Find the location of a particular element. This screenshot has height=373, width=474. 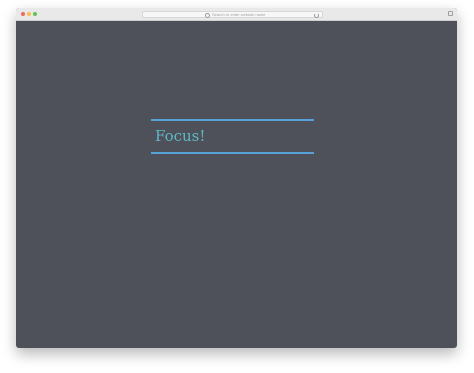

browser-toolbar: Search or enter website name is located at coordinates (236, 14).